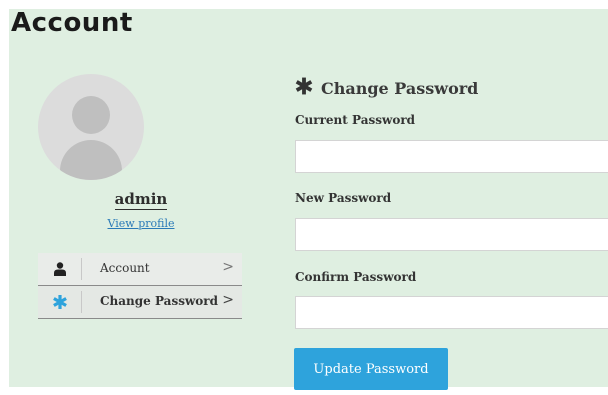 The image size is (608, 395). What do you see at coordinates (91, 115) in the screenshot?
I see `avatar-head-shape` at bounding box center [91, 115].